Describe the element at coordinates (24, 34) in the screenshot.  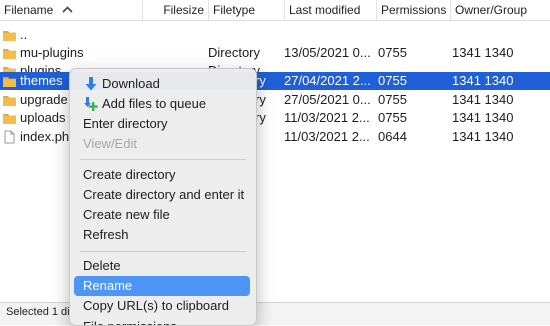
I see `file-name: ..` at that location.